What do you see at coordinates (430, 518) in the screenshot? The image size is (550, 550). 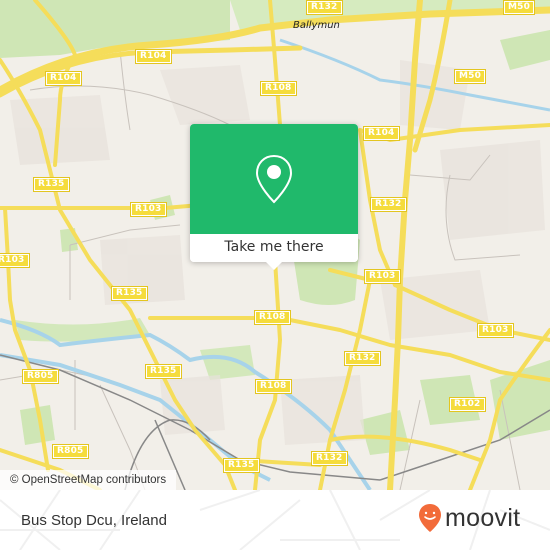 I see `moovit-pin-icon` at bounding box center [430, 518].